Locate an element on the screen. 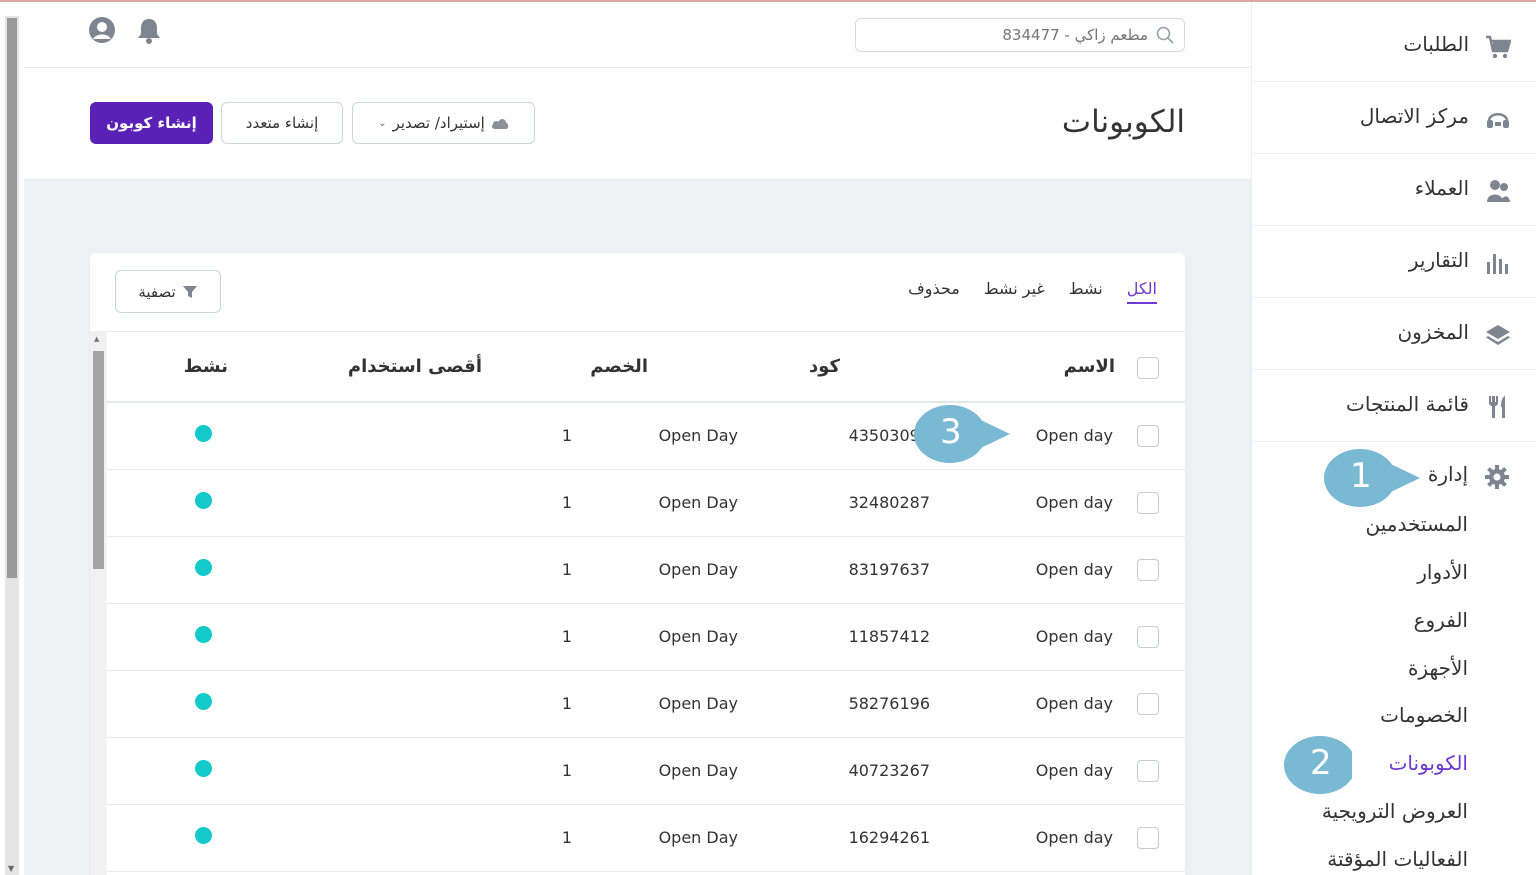 Image resolution: width=1536 pixels, height=875 pixels. sidebar-sub-branches: الفروع is located at coordinates (1441, 620).